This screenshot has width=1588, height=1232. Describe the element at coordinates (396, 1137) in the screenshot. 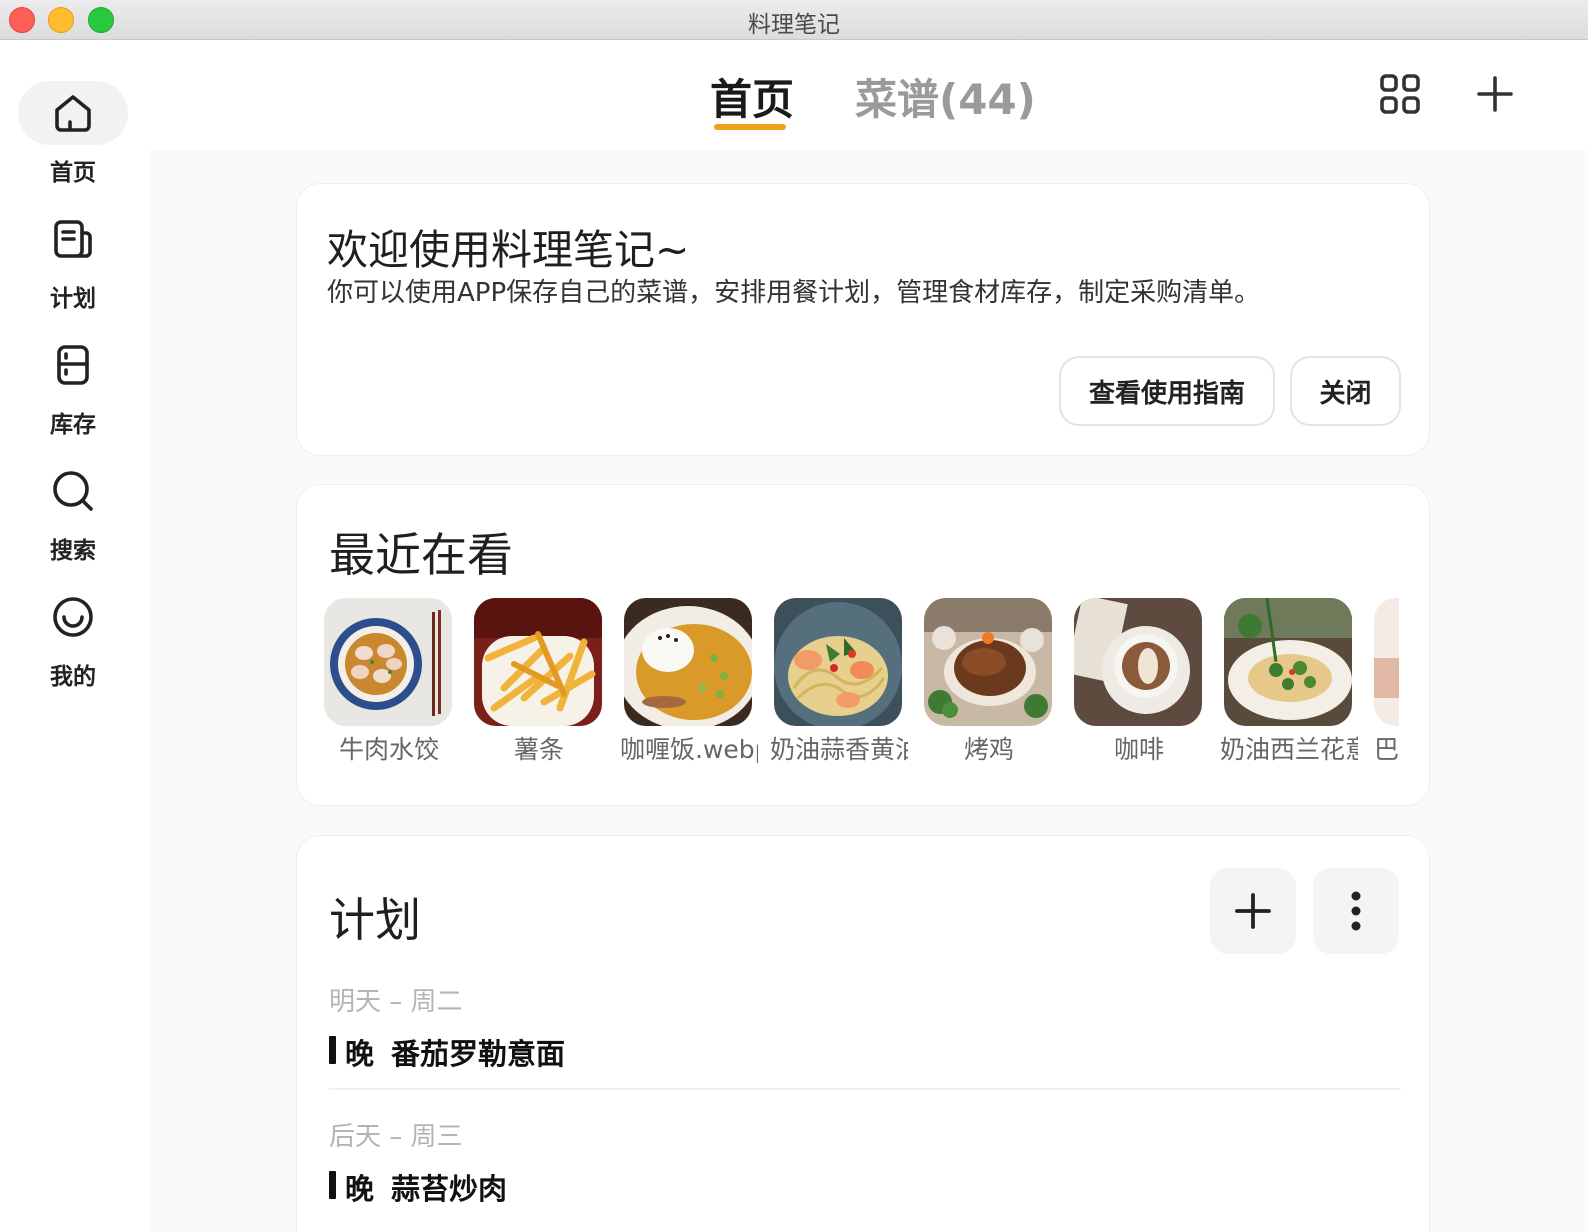

I see `plan-day-header: 后天 – 周三` at that location.